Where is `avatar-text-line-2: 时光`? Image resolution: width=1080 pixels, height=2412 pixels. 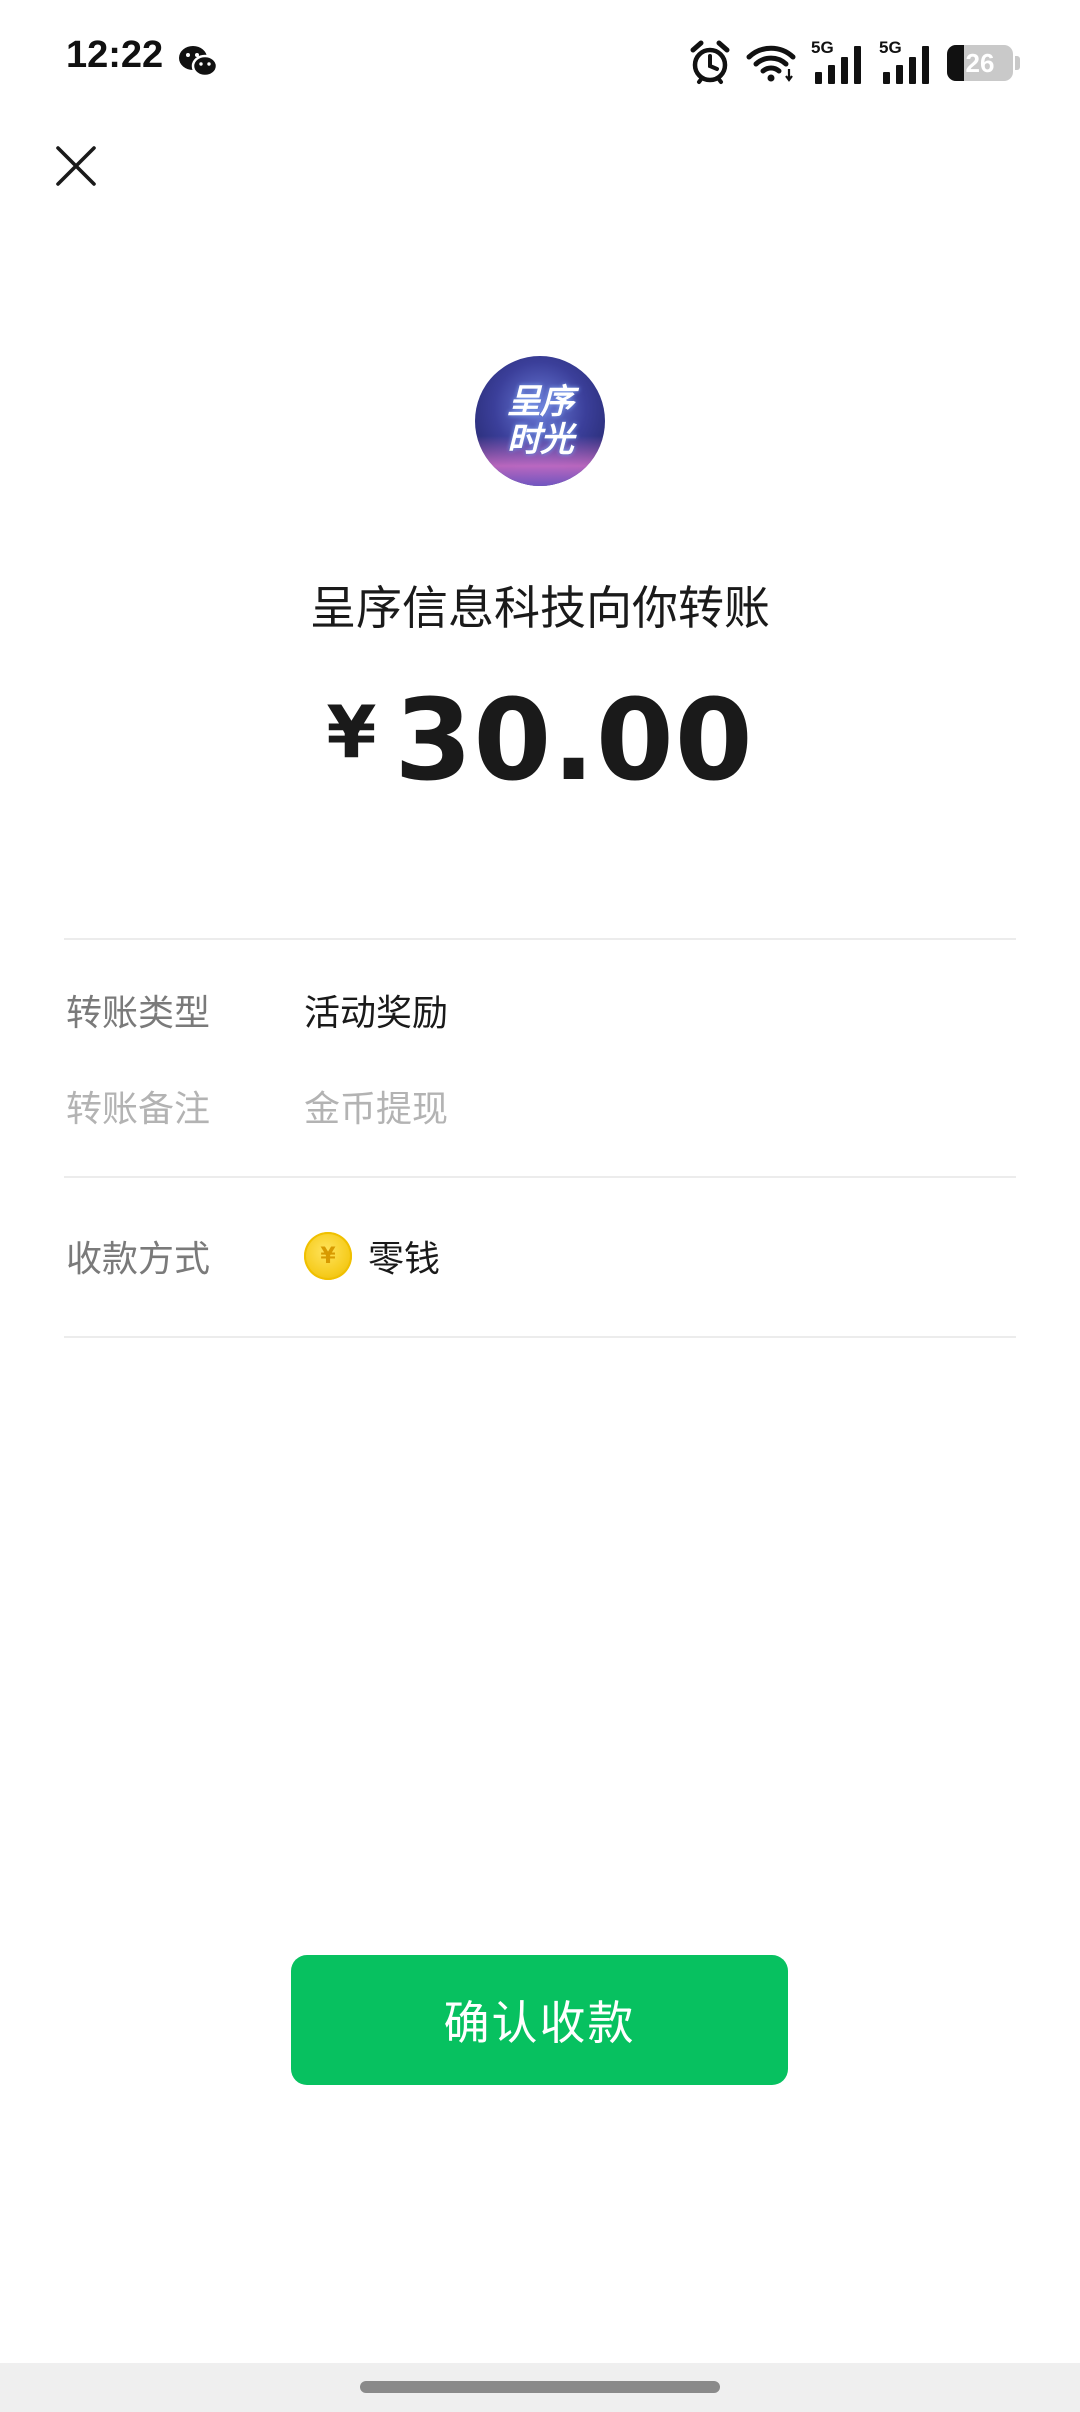 avatar-text-line-2: 时光 is located at coordinates (540, 440).